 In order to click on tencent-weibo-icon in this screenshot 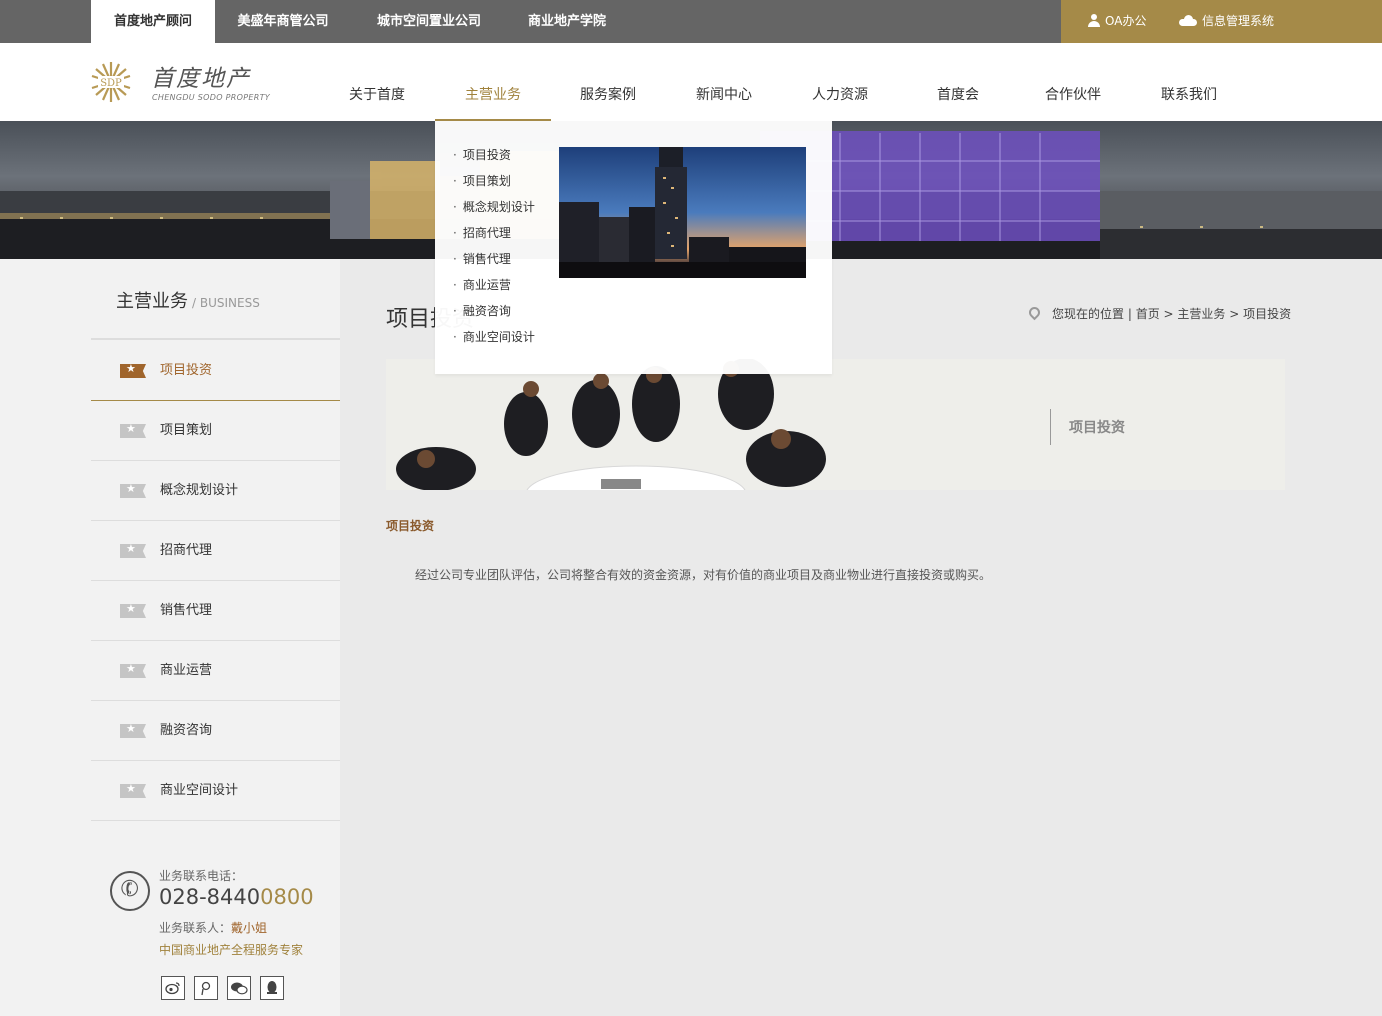, I will do `click(206, 988)`.